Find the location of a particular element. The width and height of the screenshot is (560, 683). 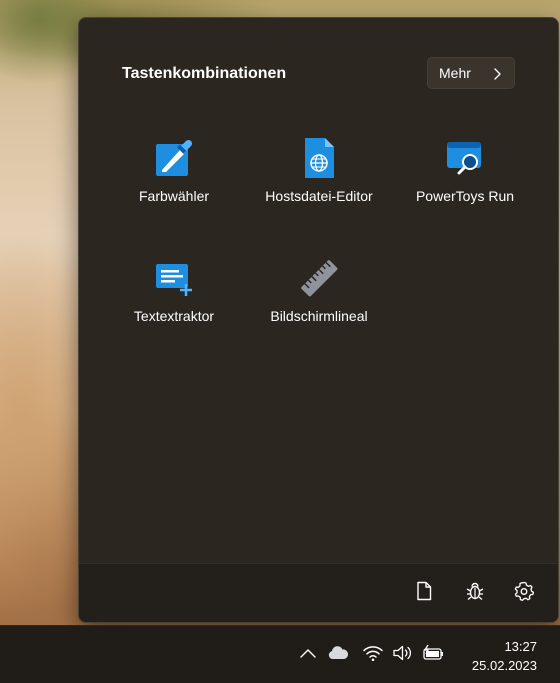

settings-icon is located at coordinates (524, 593).